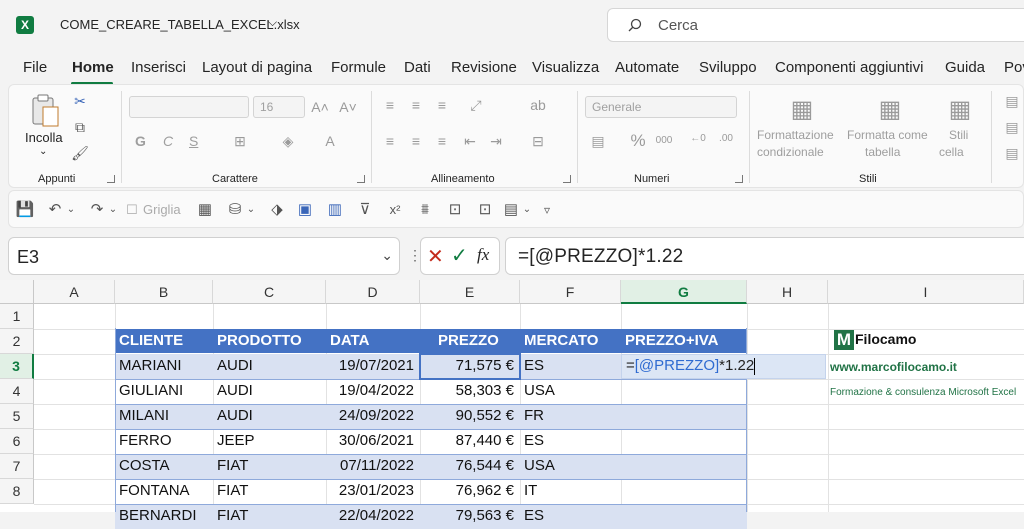 This screenshot has height=529, width=1024. I want to click on table-cell: 87,440 €, so click(470, 441).